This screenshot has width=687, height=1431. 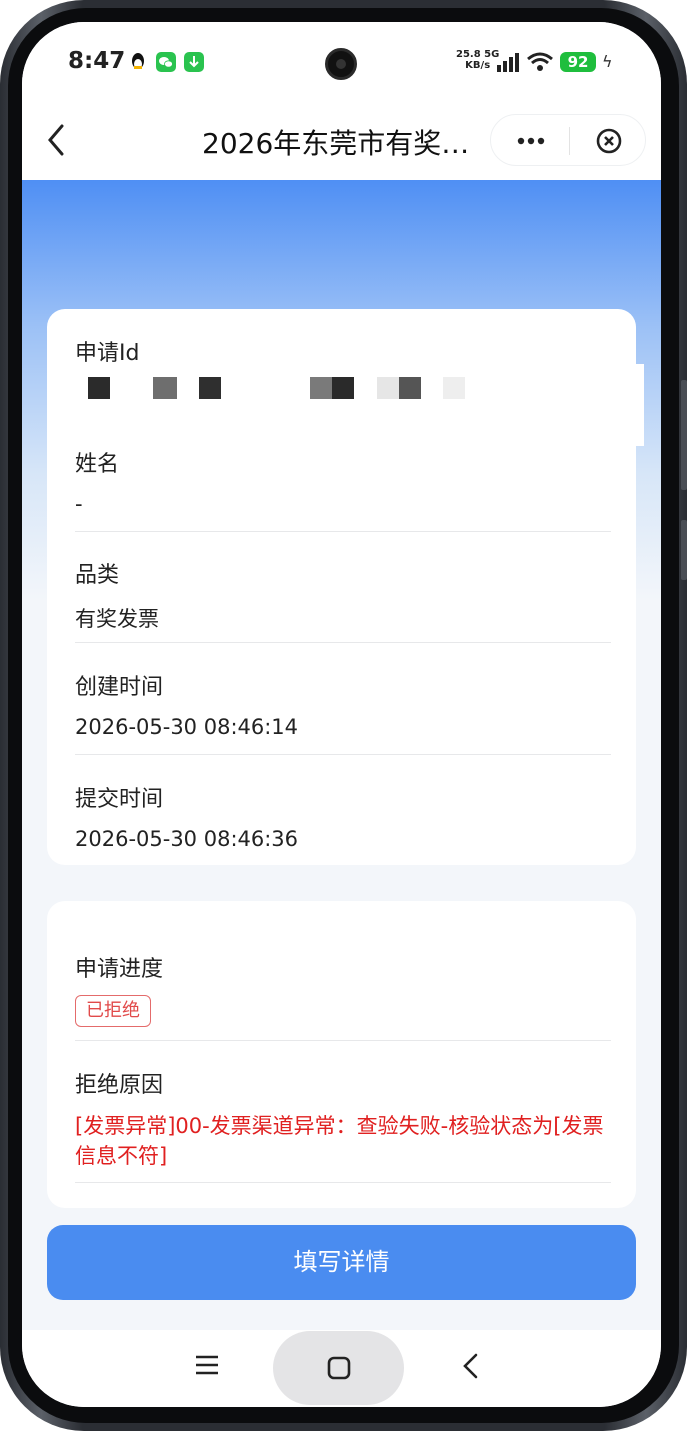 I want to click on status-time: 8:47, so click(x=97, y=61).